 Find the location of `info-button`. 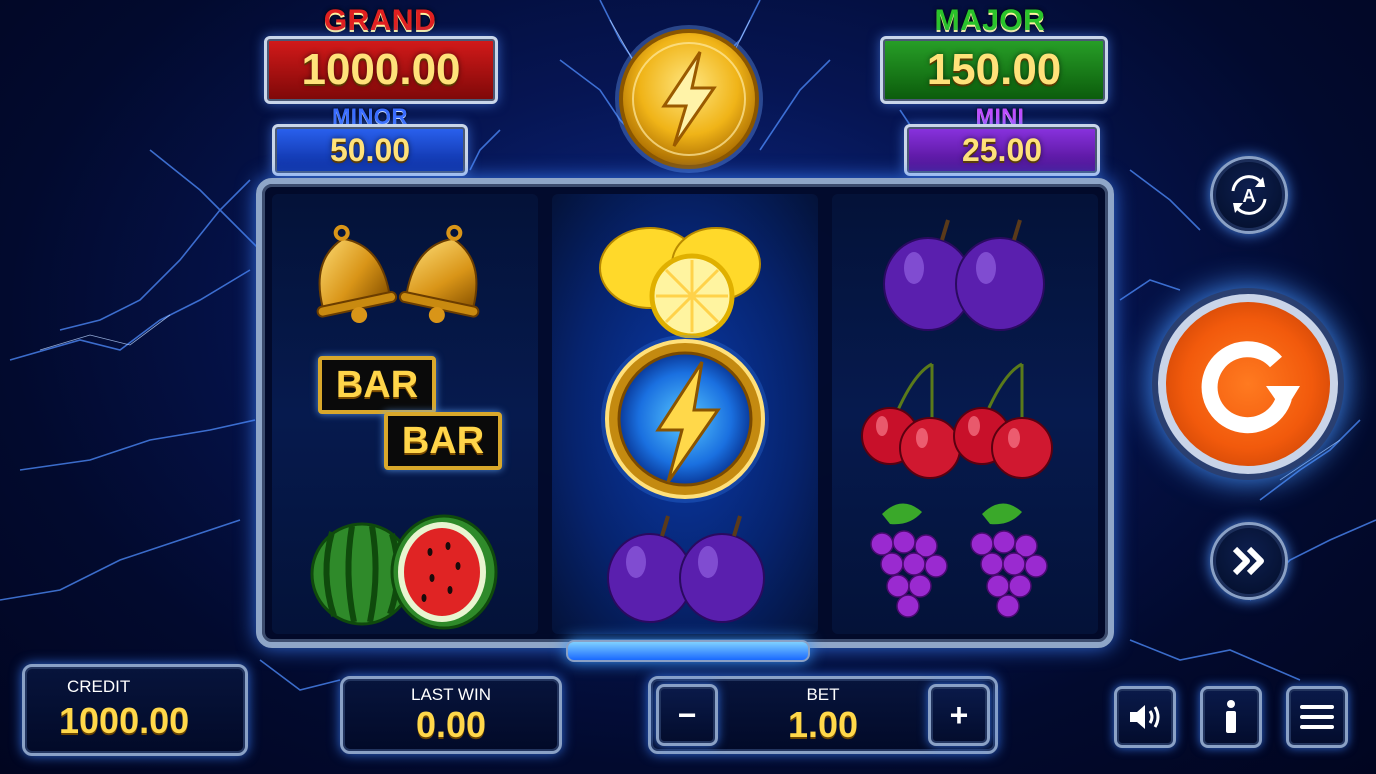

info-button is located at coordinates (1231, 717).